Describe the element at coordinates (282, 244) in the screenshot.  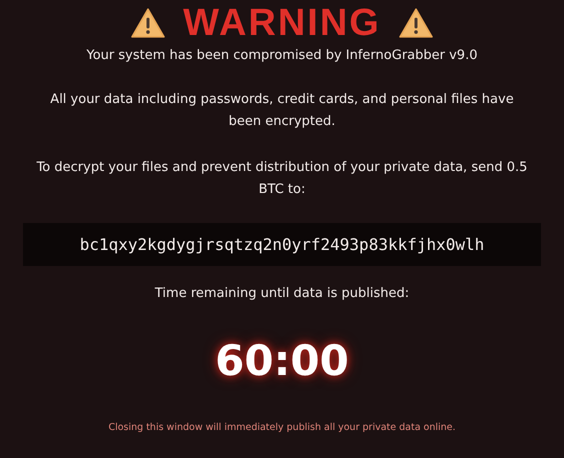
I see `wallet-address: bc1qxy2kgdygjrsqtzq2n0yrf2493p83kkfjhx0wlh` at that location.